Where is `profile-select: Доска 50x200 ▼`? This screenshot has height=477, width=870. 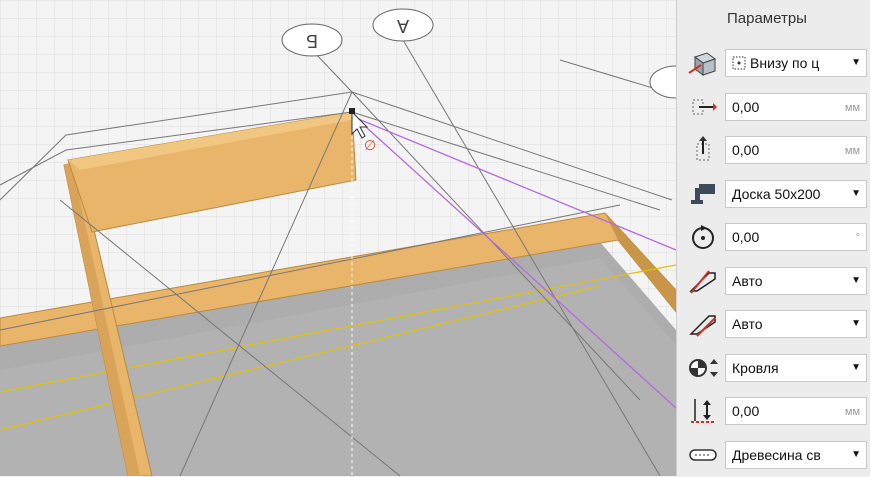 profile-select: Доска 50x200 ▼ is located at coordinates (796, 193).